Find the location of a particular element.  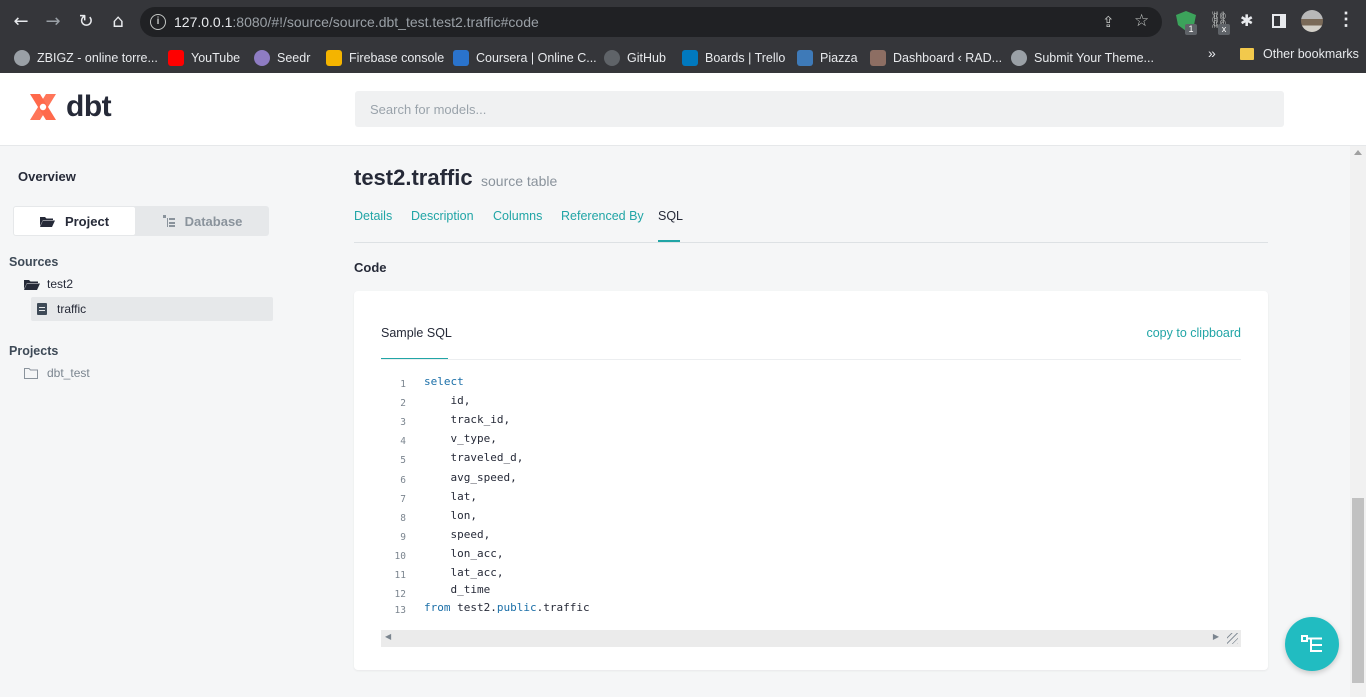

code-heading: Code is located at coordinates (370, 267).